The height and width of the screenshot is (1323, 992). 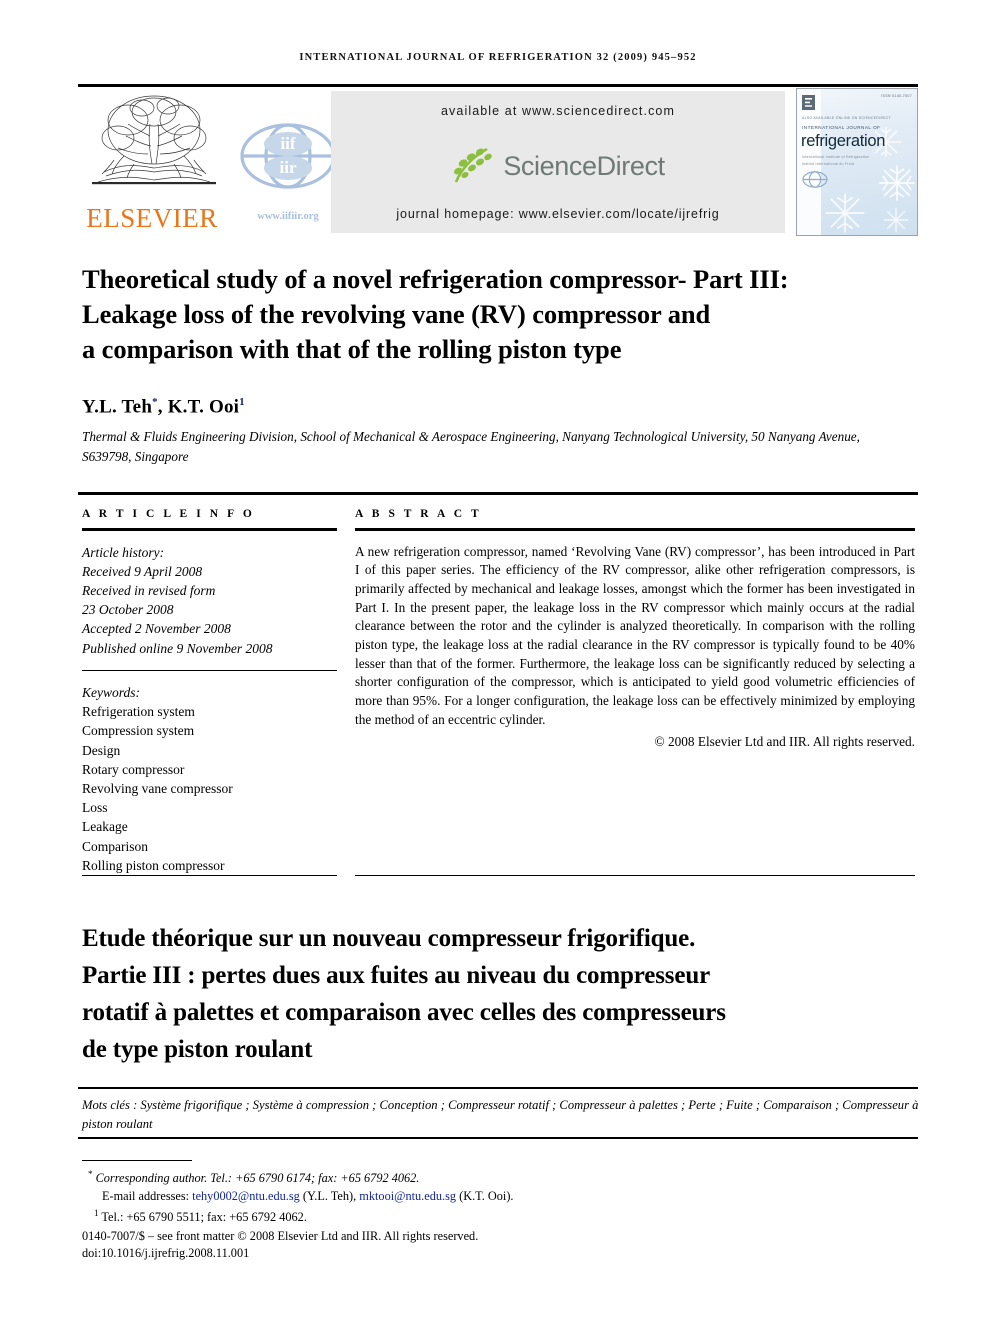 What do you see at coordinates (111, 692) in the screenshot?
I see `keywords-label: Keywords:` at bounding box center [111, 692].